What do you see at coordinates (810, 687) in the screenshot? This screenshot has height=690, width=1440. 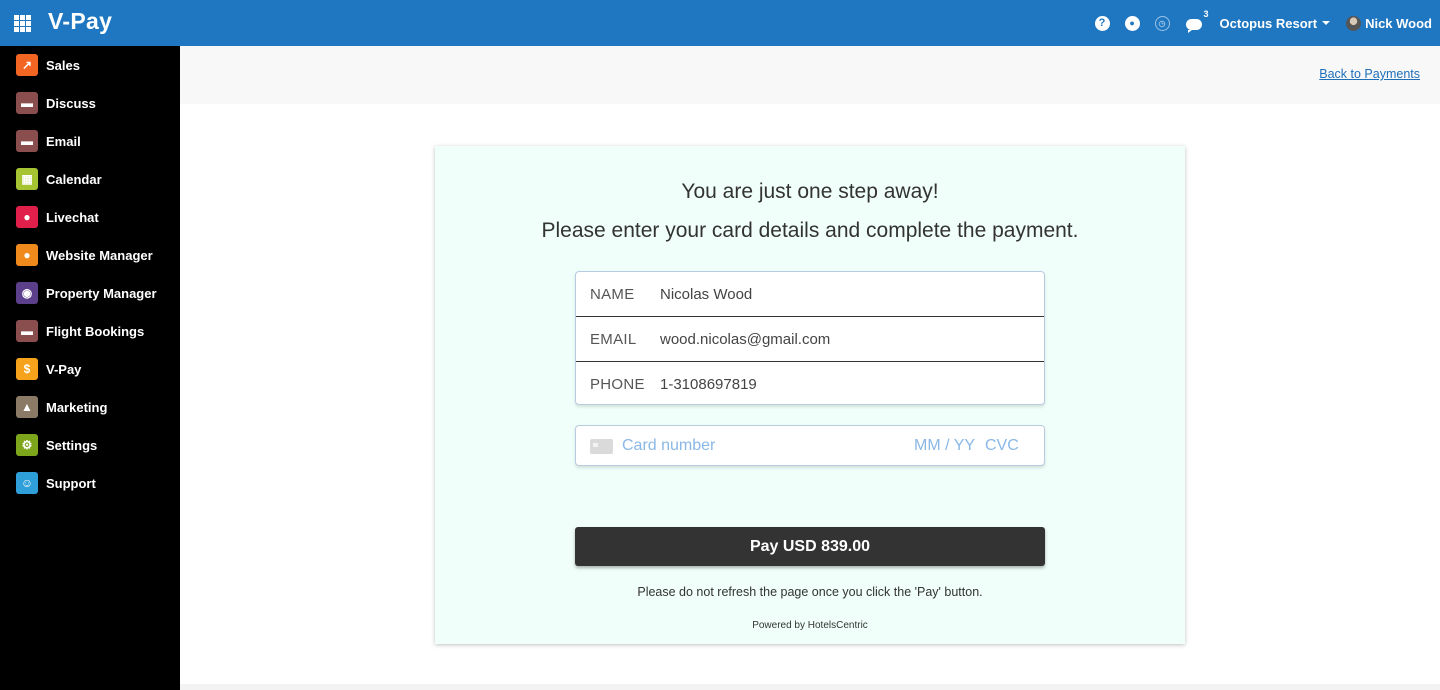 I see `footer-strip` at bounding box center [810, 687].